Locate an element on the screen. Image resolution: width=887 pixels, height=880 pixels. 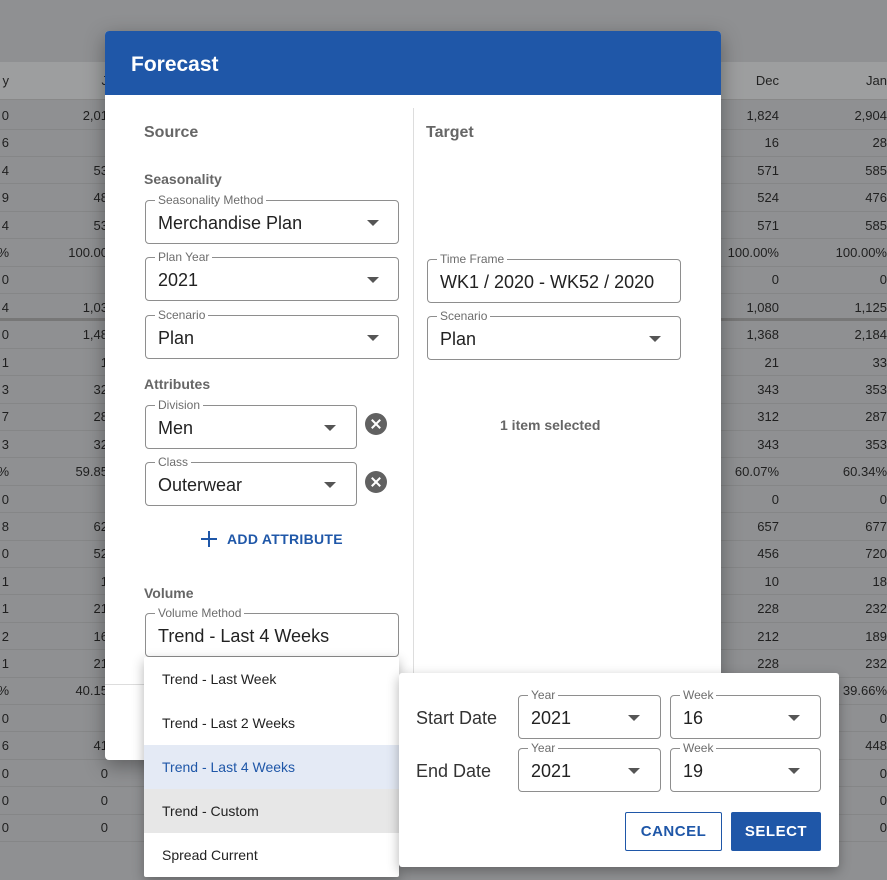
table-cell: 232 is located at coordinates (876, 609).